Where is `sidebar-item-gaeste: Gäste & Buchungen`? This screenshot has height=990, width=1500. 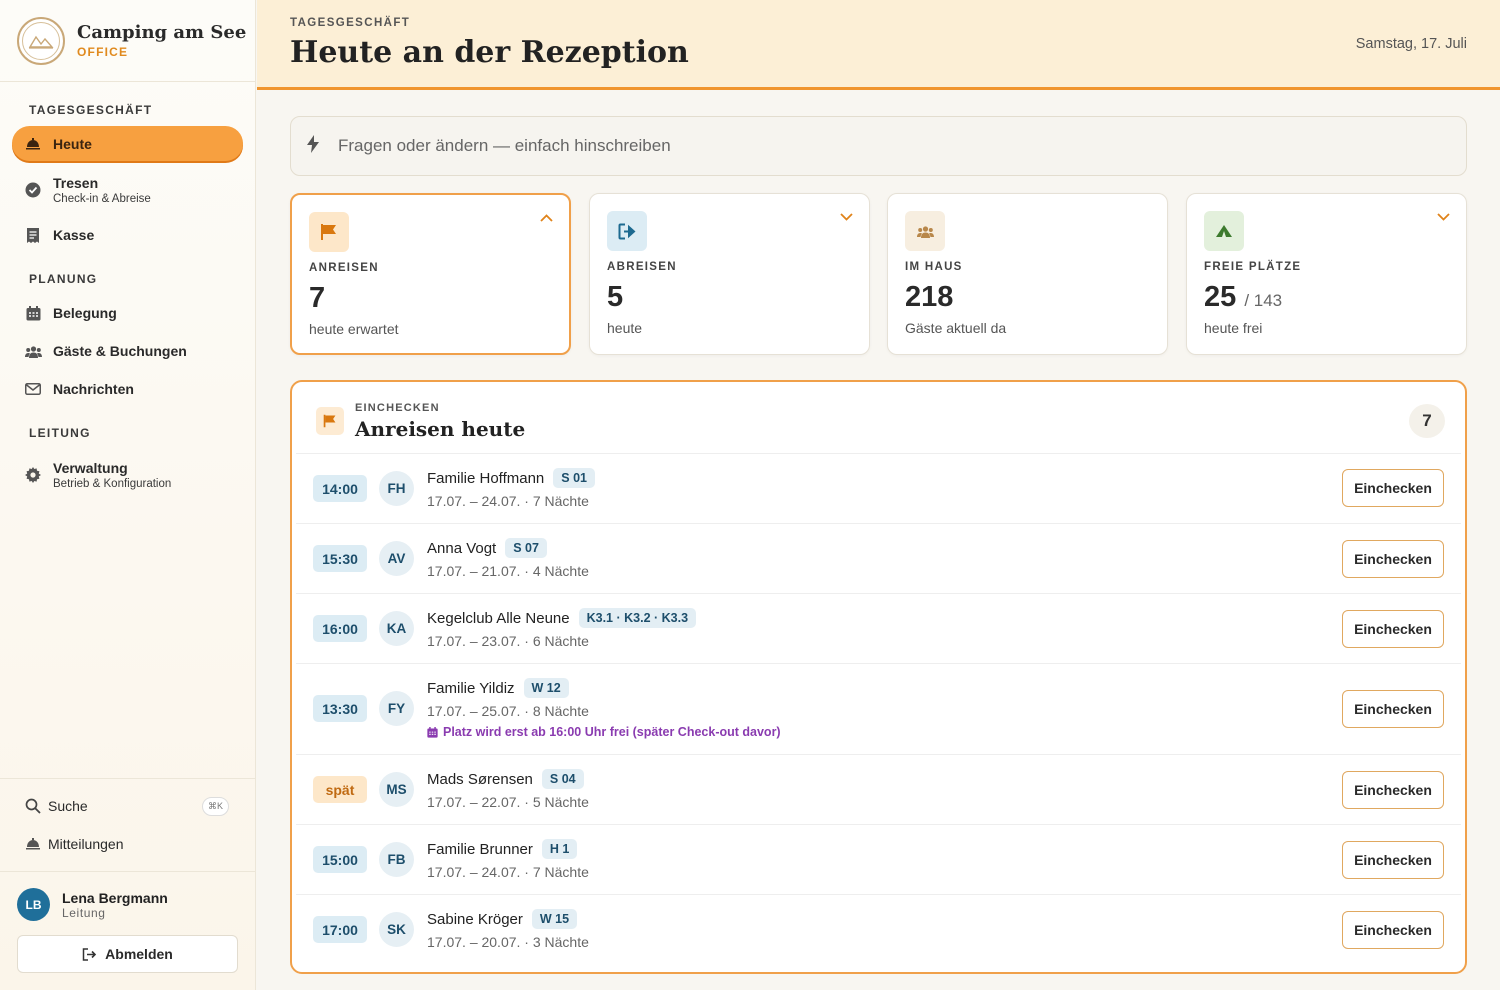 sidebar-item-gaeste: Gäste & Buchungen is located at coordinates (127, 351).